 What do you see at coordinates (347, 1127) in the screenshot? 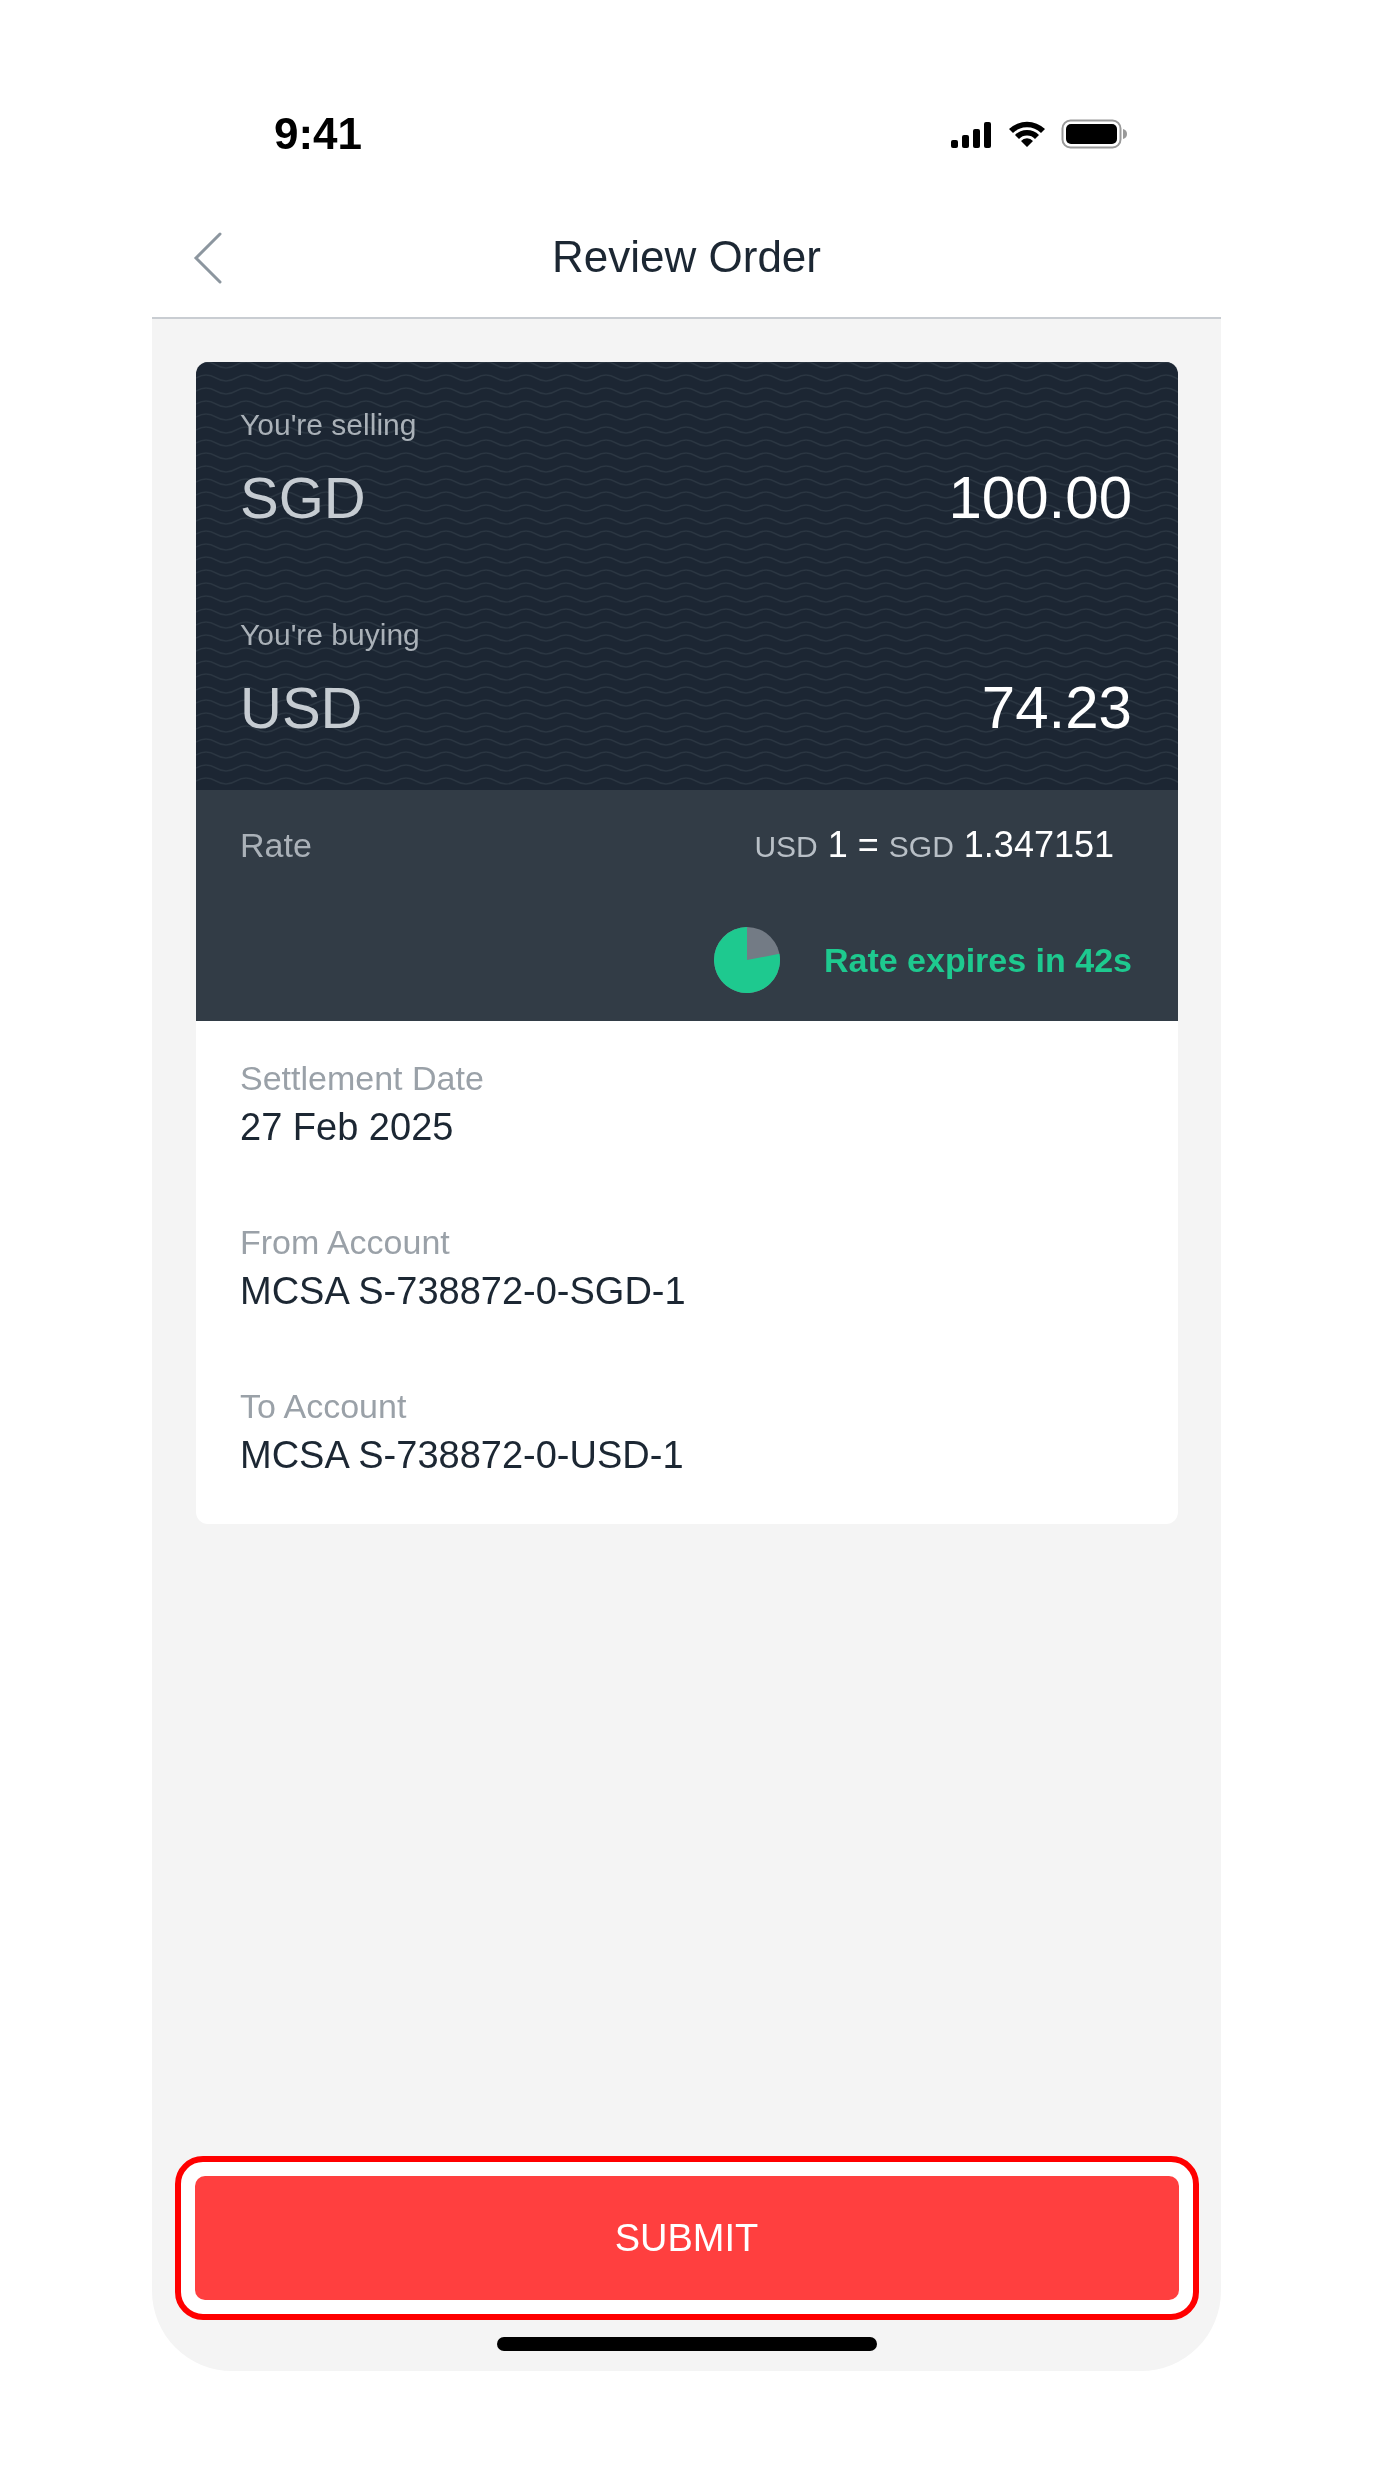
I see `detail-value: 27 Feb 2025` at bounding box center [347, 1127].